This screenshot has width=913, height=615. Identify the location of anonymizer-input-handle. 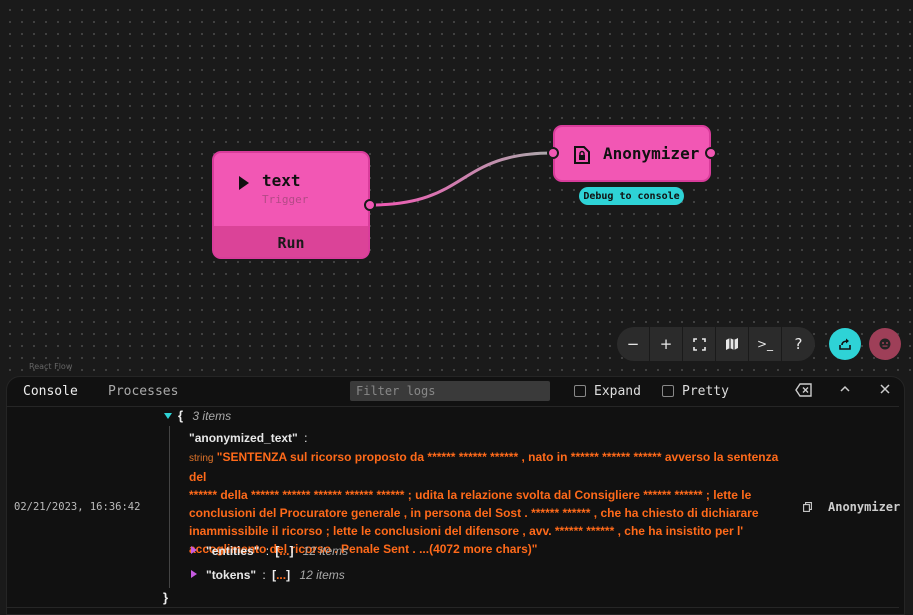
(553, 153).